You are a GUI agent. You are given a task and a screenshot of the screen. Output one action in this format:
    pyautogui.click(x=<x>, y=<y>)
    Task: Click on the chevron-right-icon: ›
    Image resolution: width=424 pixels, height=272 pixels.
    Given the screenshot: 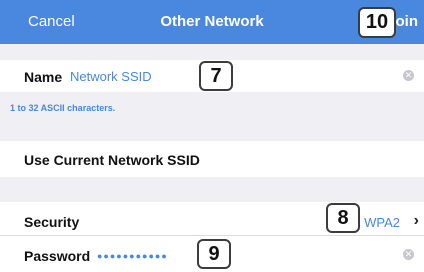 What is the action you would take?
    pyautogui.click(x=416, y=220)
    